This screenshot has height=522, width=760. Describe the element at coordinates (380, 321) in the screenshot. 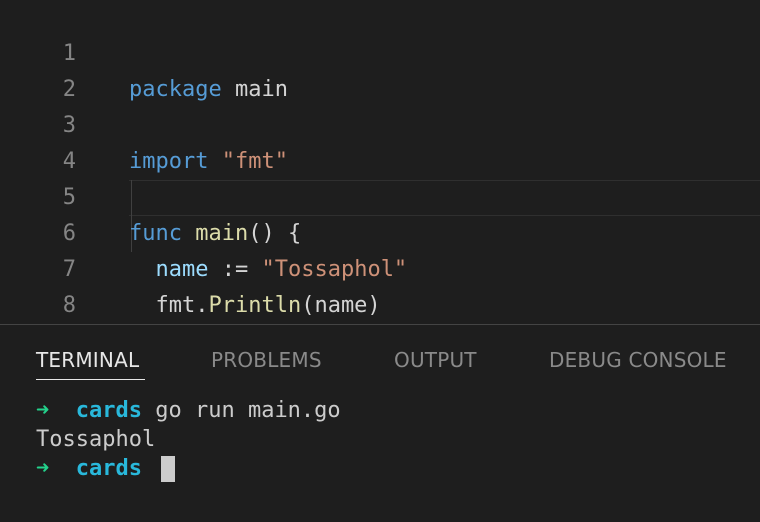

I see `code-line-9: 9` at that location.